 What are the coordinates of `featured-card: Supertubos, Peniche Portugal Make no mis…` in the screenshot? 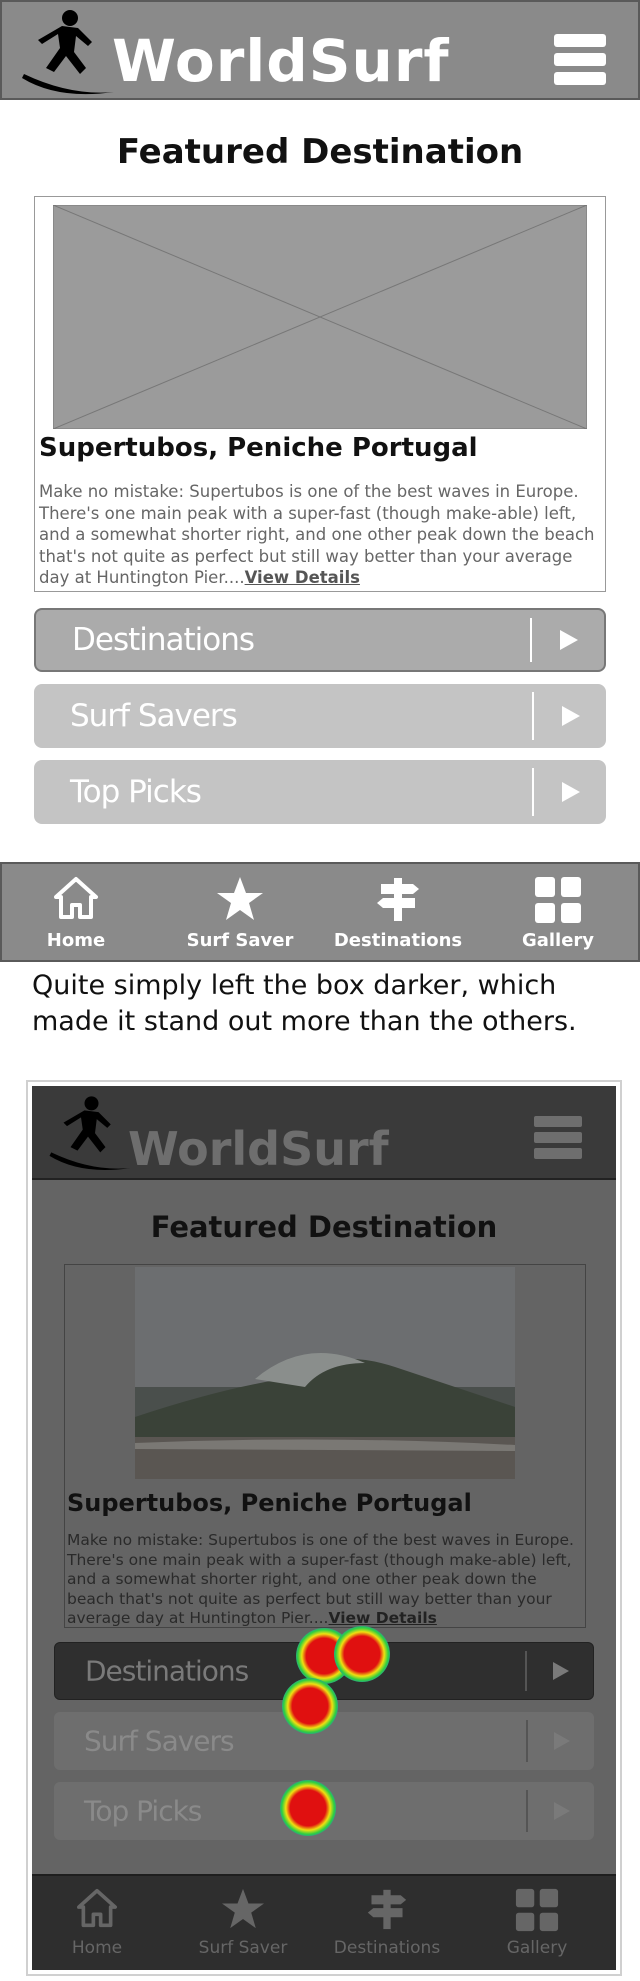 It's located at (325, 1446).